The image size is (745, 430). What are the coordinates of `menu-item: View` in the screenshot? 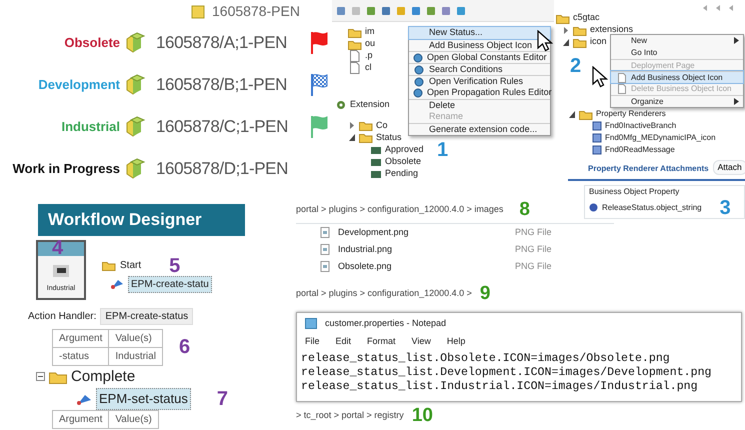 It's located at (421, 341).